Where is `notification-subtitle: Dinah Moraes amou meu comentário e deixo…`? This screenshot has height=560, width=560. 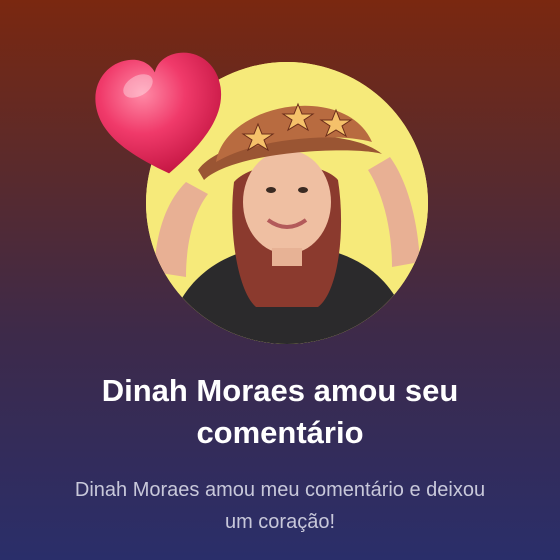
notification-subtitle: Dinah Moraes amou meu comentário e deixo… is located at coordinates (280, 506).